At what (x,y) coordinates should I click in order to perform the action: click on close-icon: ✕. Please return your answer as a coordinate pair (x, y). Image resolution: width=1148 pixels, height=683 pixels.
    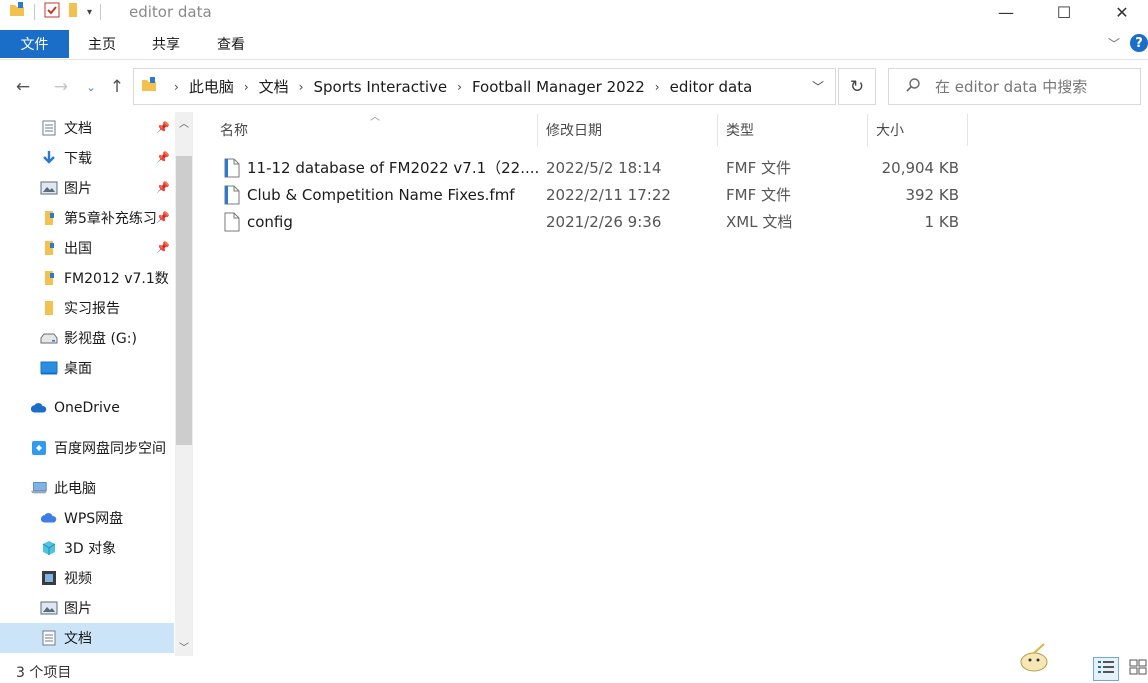
    Looking at the image, I should click on (1122, 12).